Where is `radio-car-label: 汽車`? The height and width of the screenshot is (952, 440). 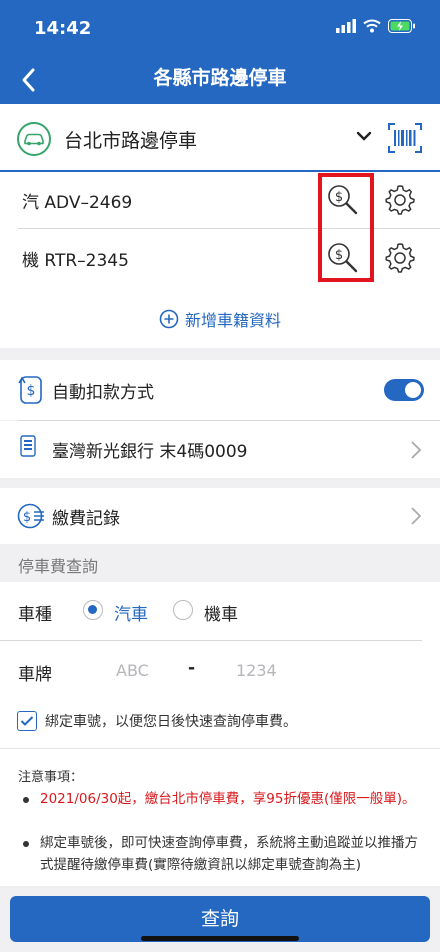
radio-car-label: 汽車 is located at coordinates (131, 612).